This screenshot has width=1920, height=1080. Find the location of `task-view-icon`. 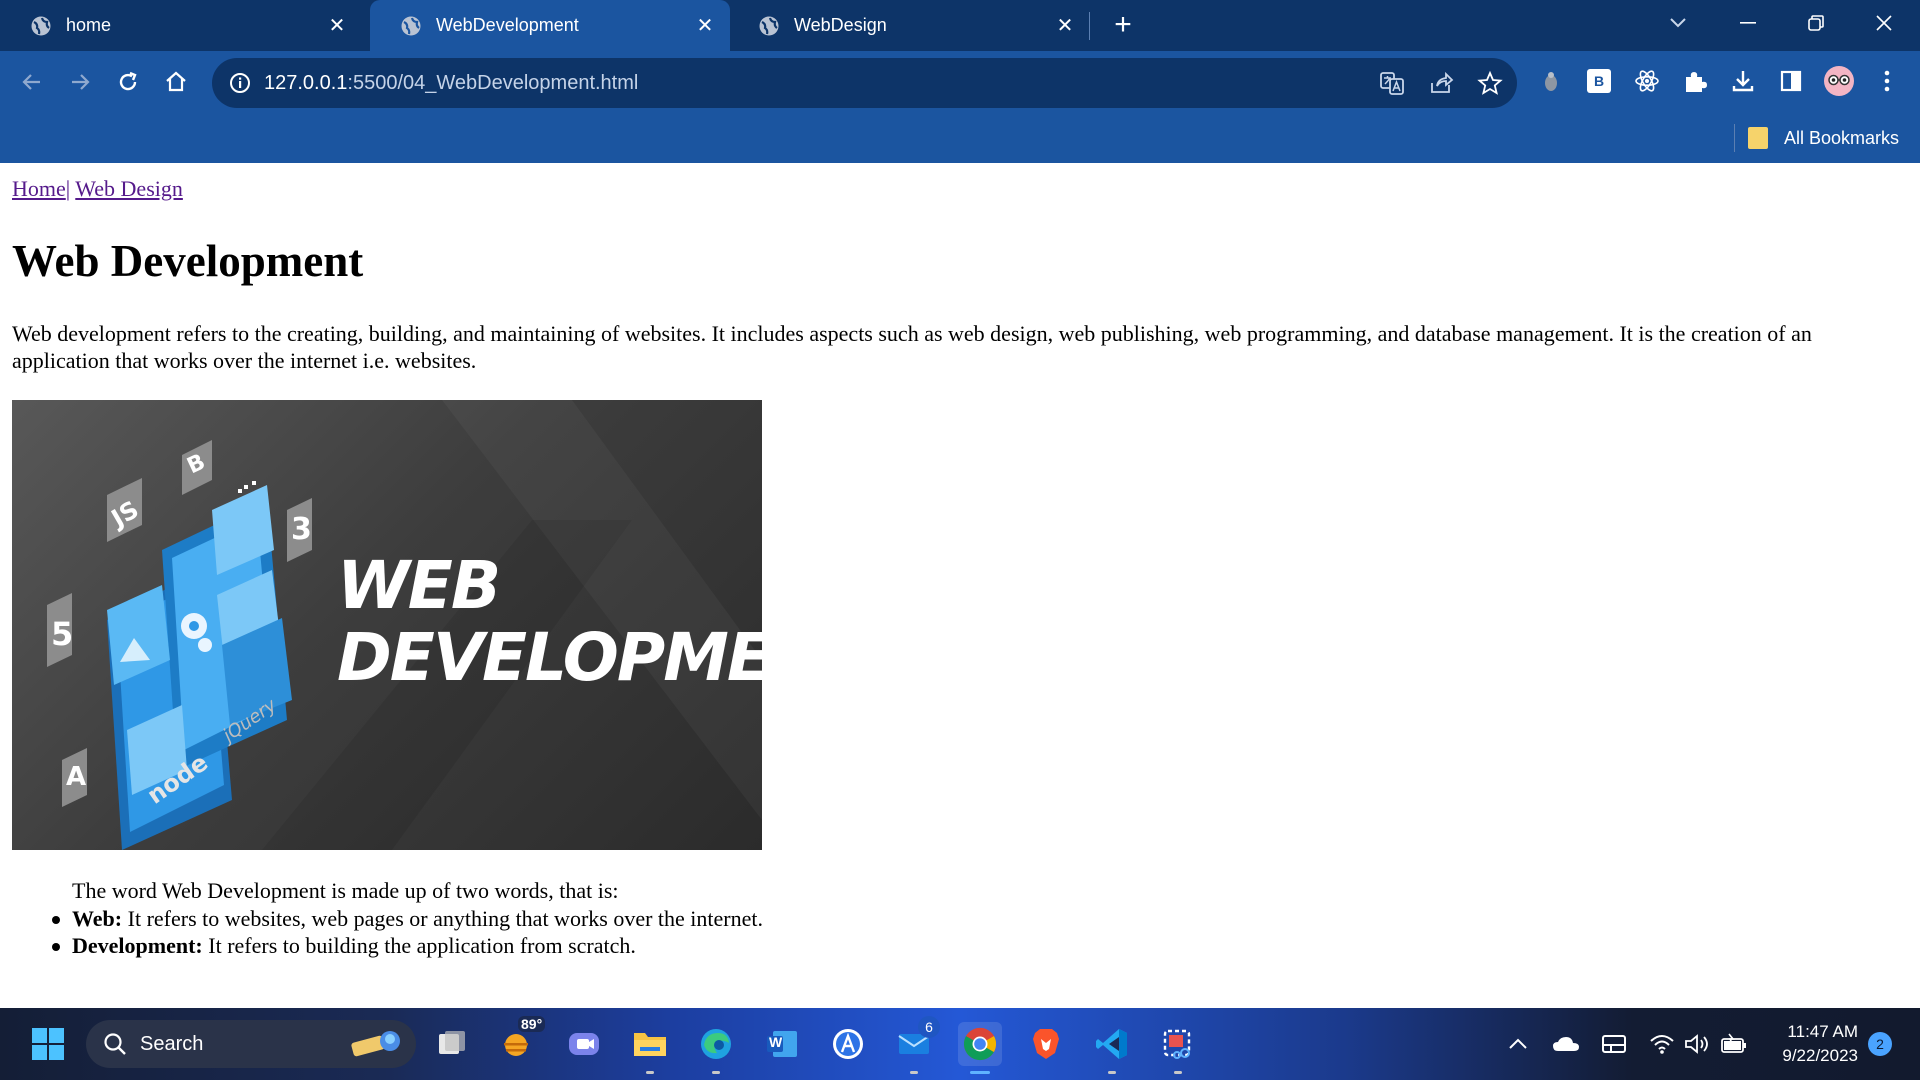

task-view-icon is located at coordinates (452, 1042).